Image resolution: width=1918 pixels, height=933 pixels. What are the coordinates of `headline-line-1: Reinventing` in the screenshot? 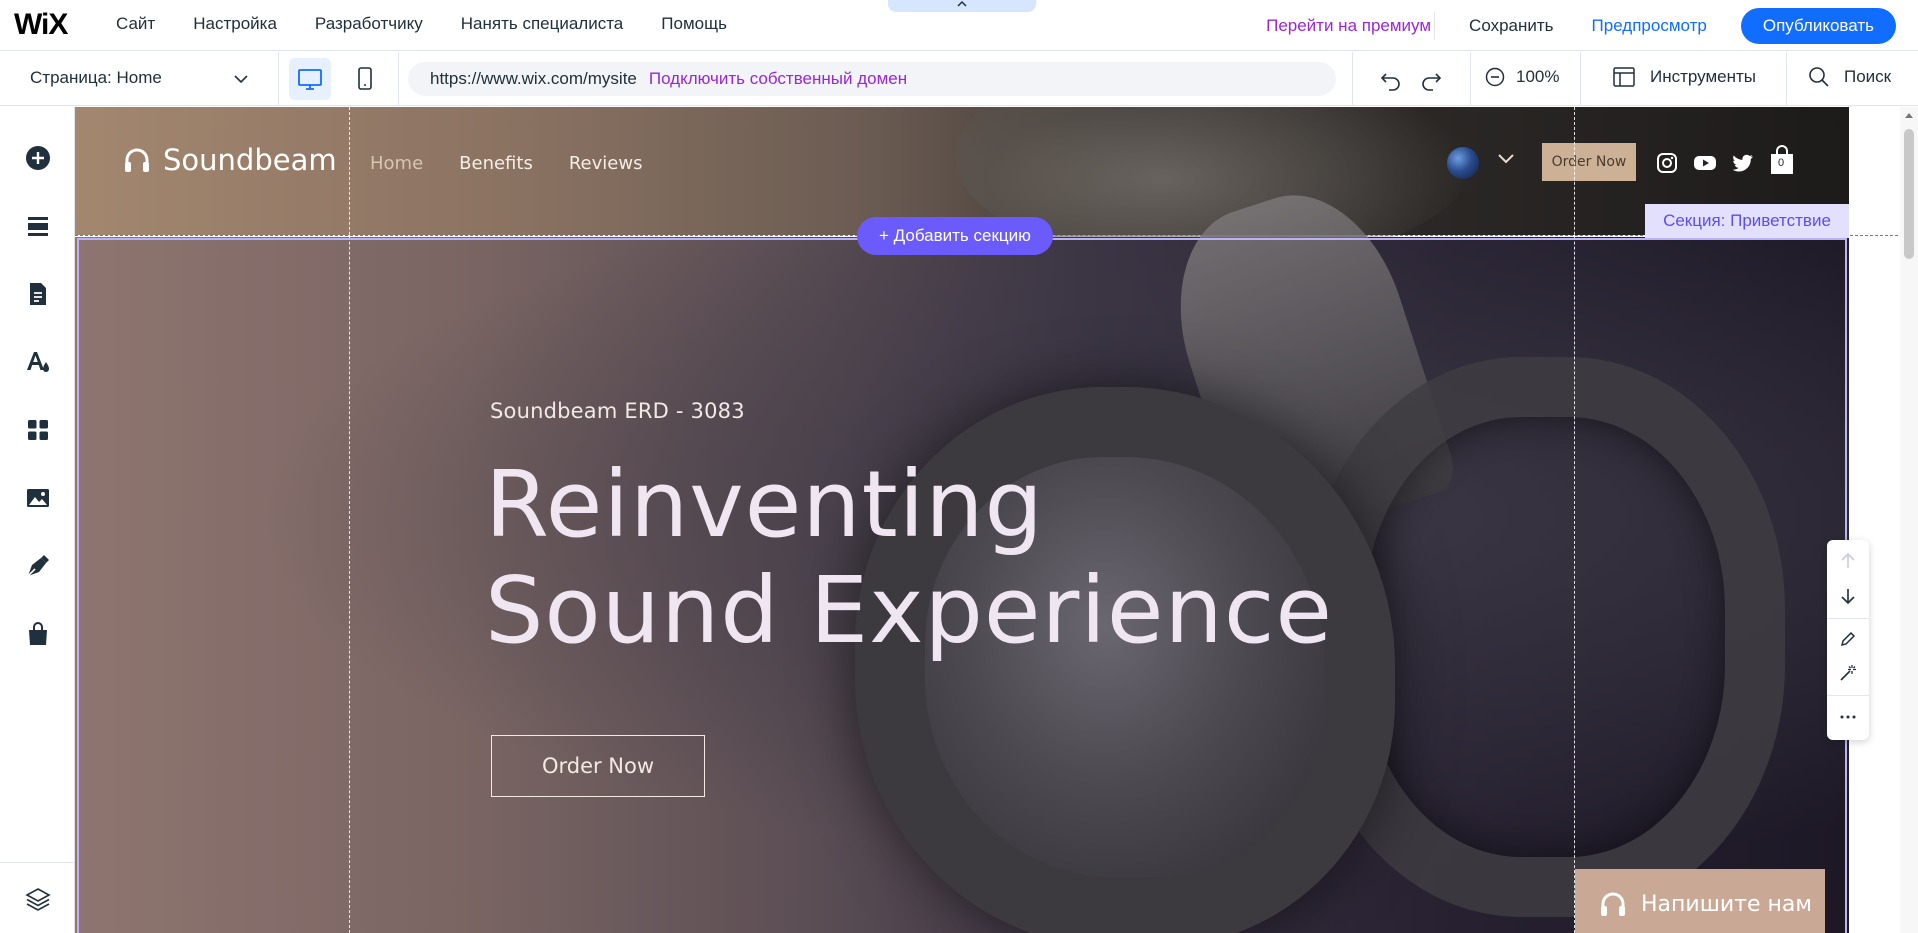 It's located at (764, 504).